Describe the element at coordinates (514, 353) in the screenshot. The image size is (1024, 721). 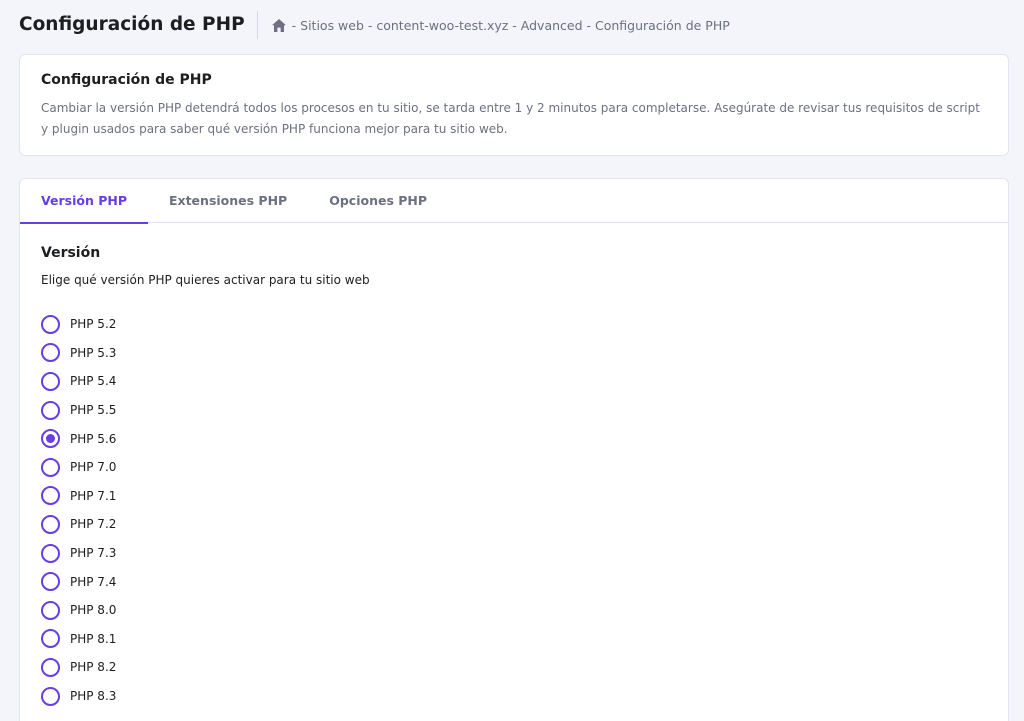
I see `version-option: PHP 5.3` at that location.